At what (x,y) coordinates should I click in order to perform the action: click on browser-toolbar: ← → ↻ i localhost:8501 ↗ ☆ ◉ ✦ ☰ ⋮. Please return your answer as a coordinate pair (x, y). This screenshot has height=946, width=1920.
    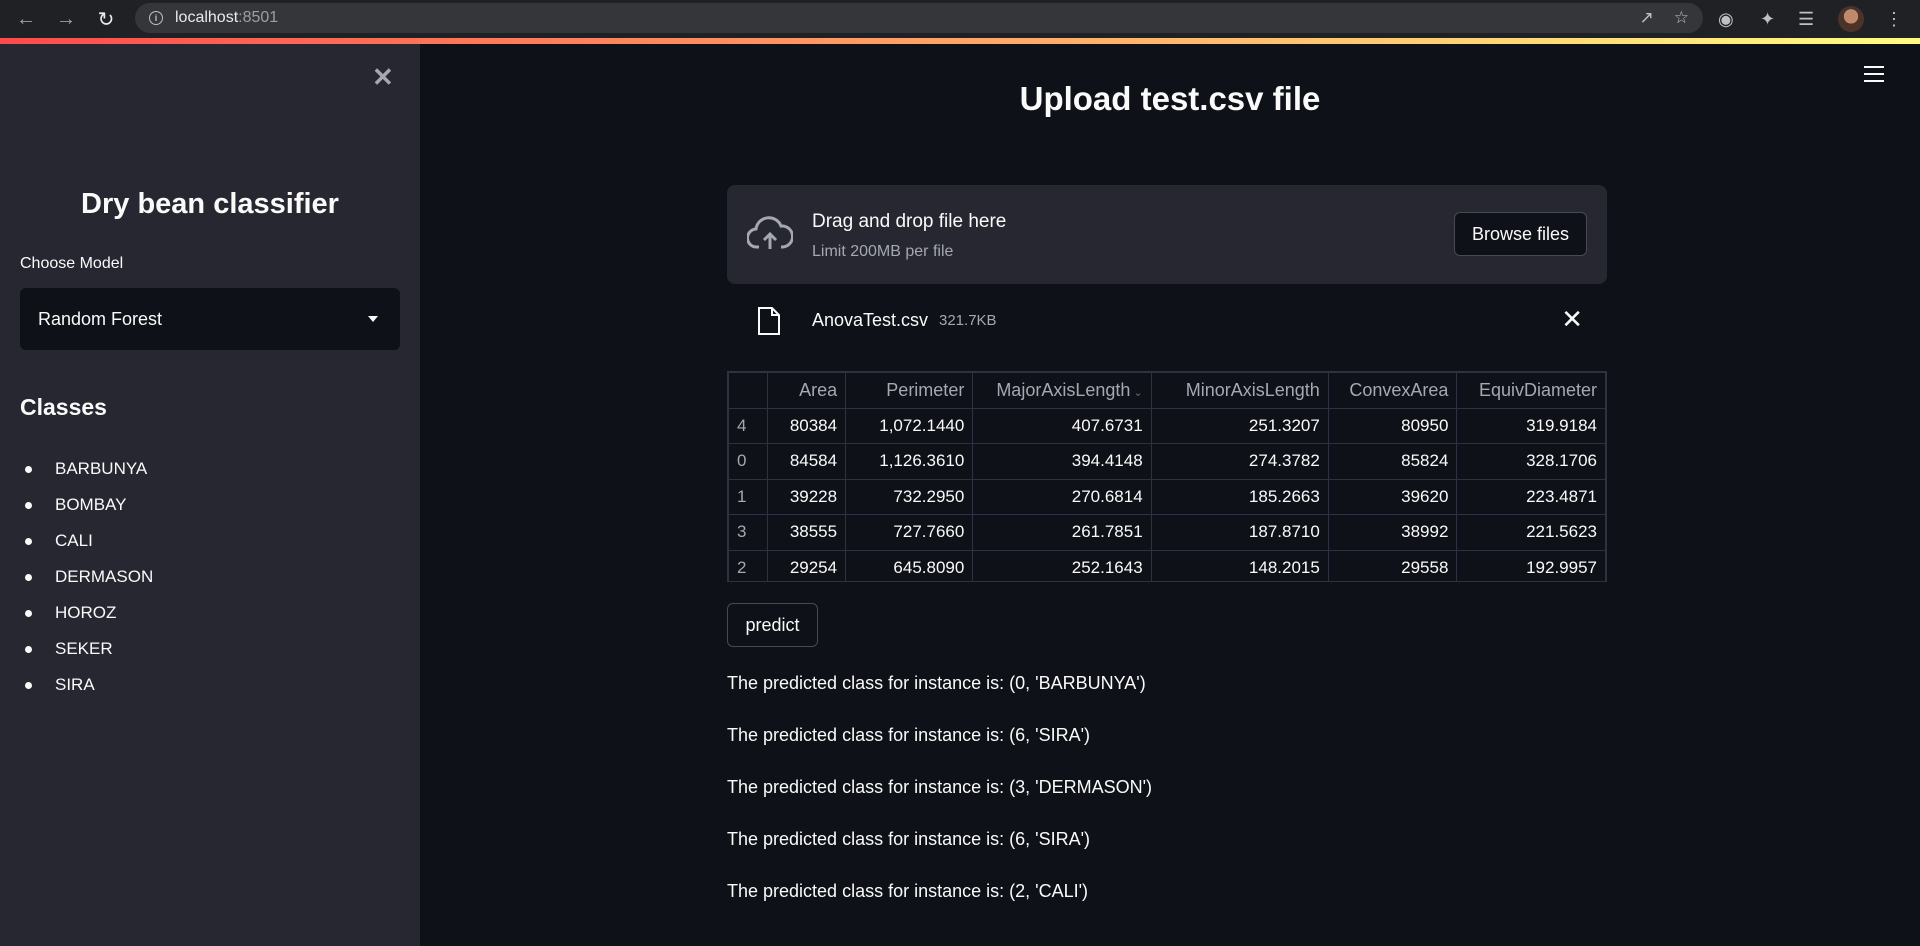
    Looking at the image, I should click on (960, 19).